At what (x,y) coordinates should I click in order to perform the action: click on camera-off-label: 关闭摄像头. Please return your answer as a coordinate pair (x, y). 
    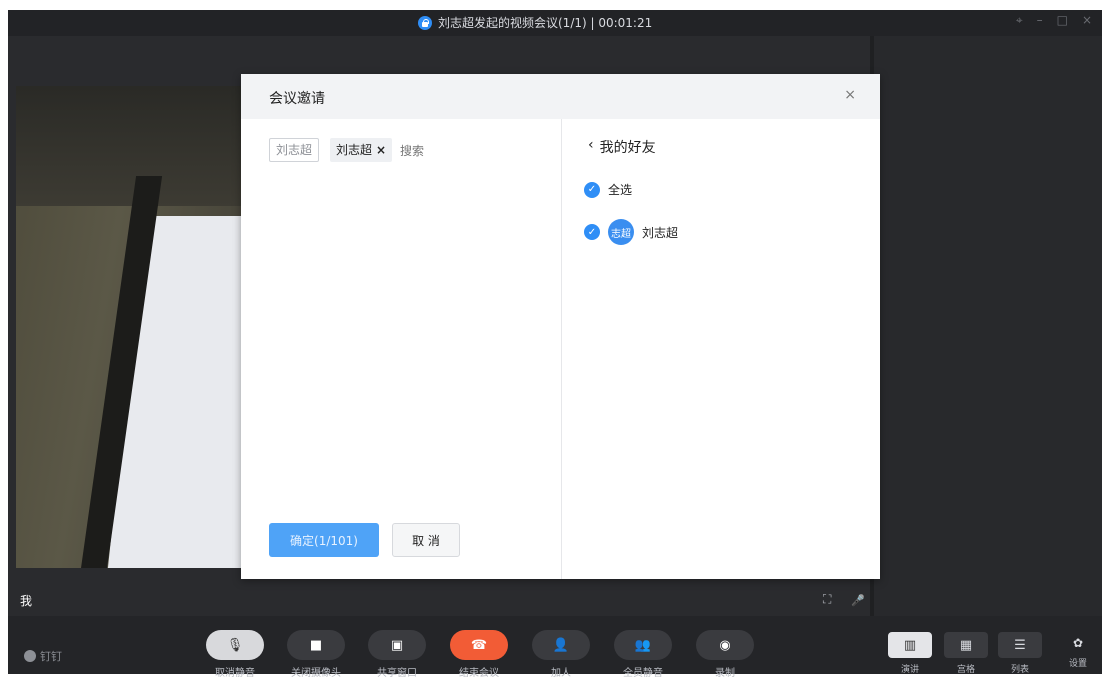
    Looking at the image, I should click on (316, 673).